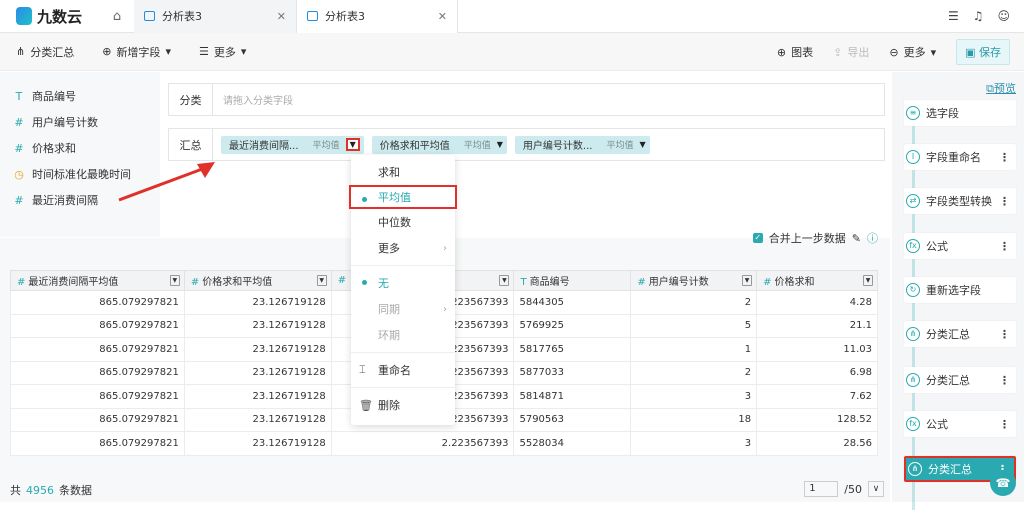 Image resolution: width=1024 pixels, height=510 pixels. What do you see at coordinates (97, 280) in the screenshot?
I see `column-header: # 最近消费间隔平均值 ▼` at bounding box center [97, 280].